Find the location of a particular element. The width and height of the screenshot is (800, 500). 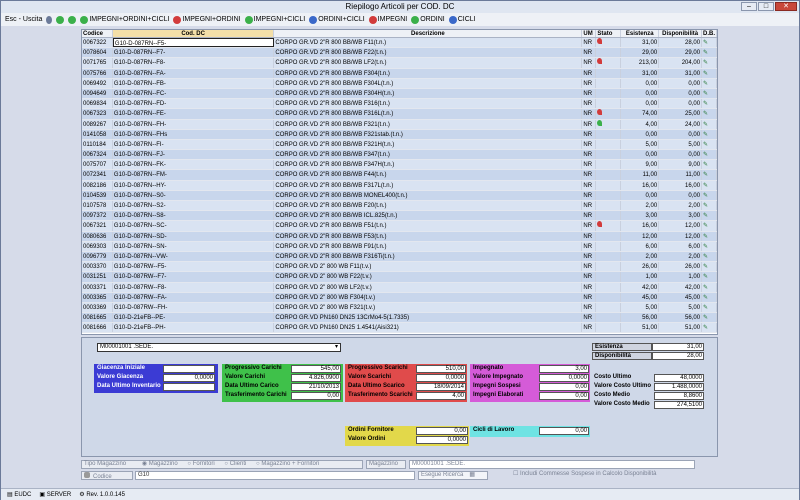

field-value: 1.488,0000 is located at coordinates (679, 387).